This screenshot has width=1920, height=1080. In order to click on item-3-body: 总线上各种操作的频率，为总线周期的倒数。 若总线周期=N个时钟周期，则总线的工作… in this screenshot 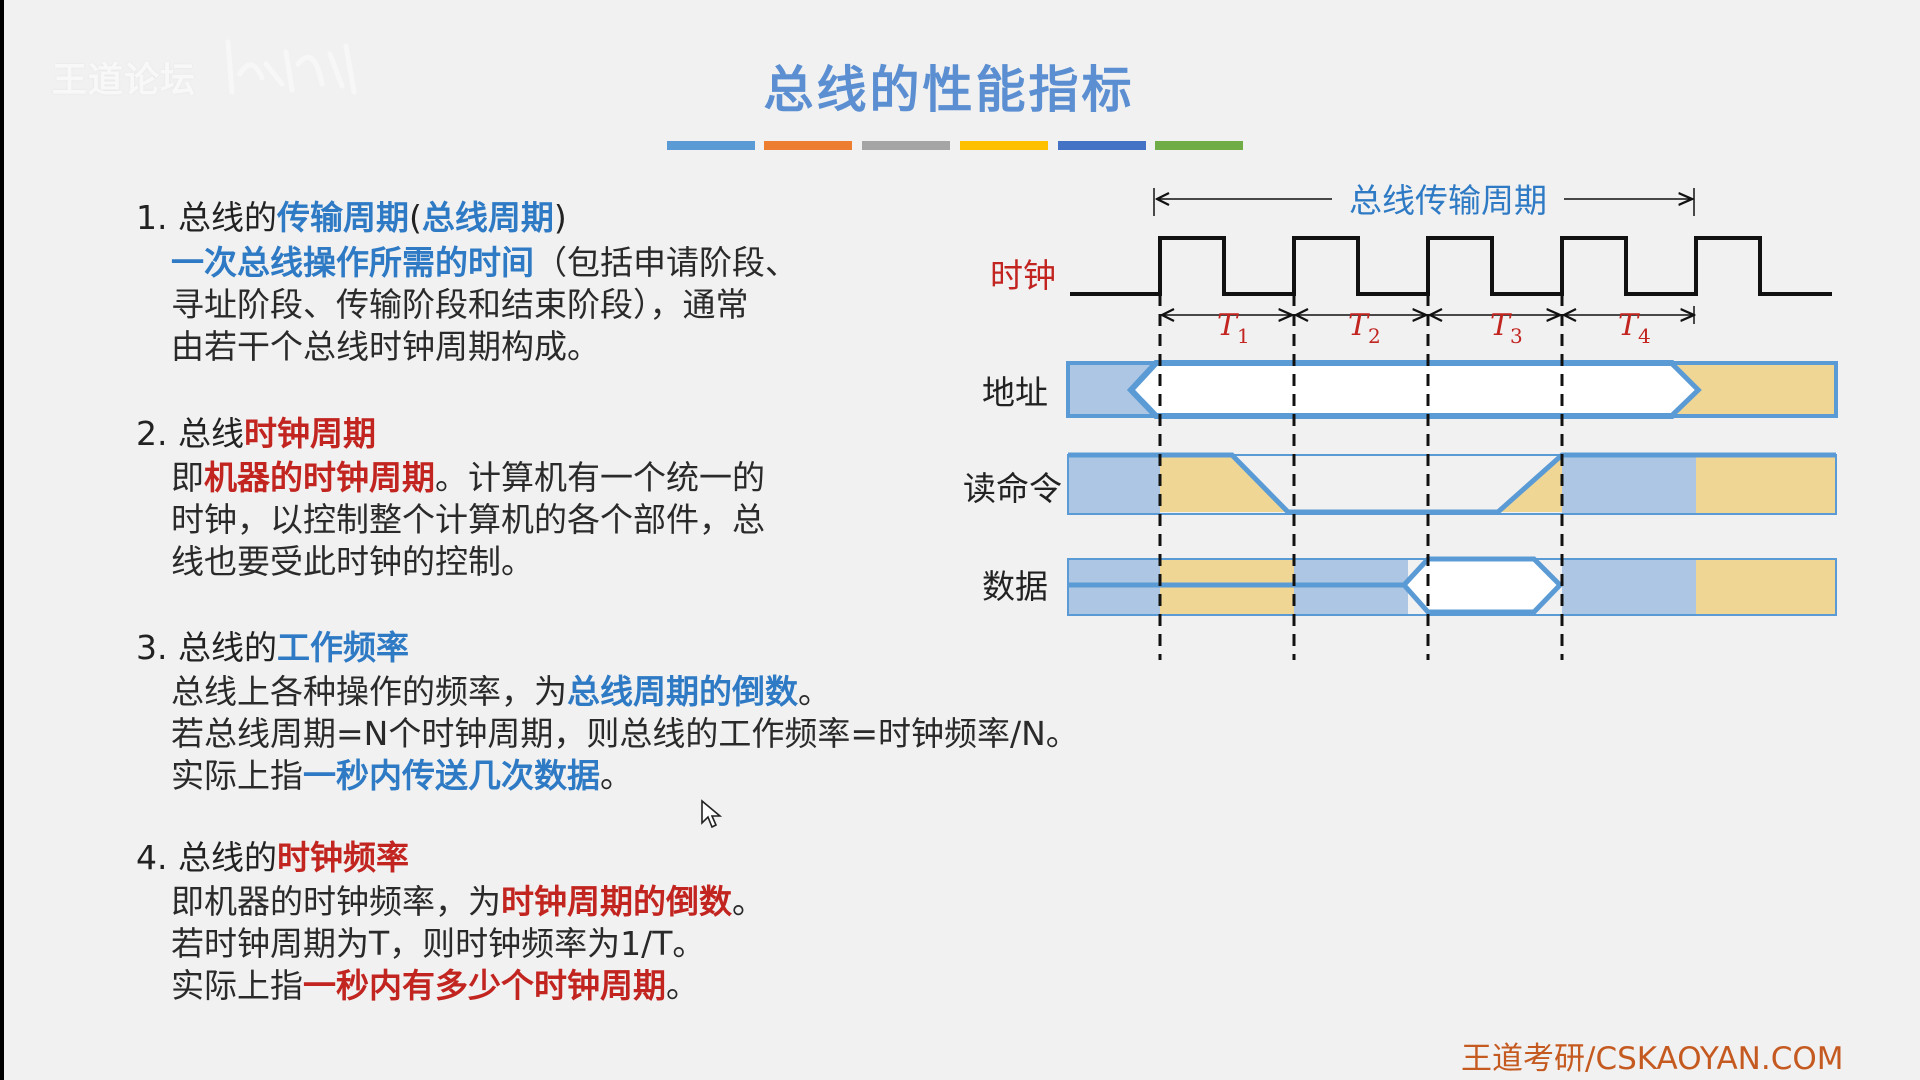, I will do `click(625, 734)`.